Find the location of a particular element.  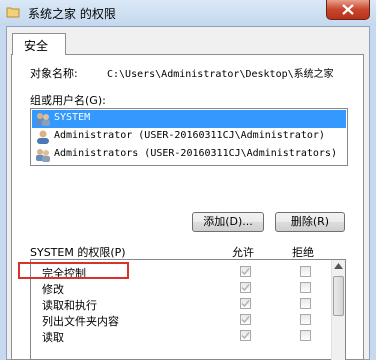

user-row-label: SYSTEM is located at coordinates (72, 117).